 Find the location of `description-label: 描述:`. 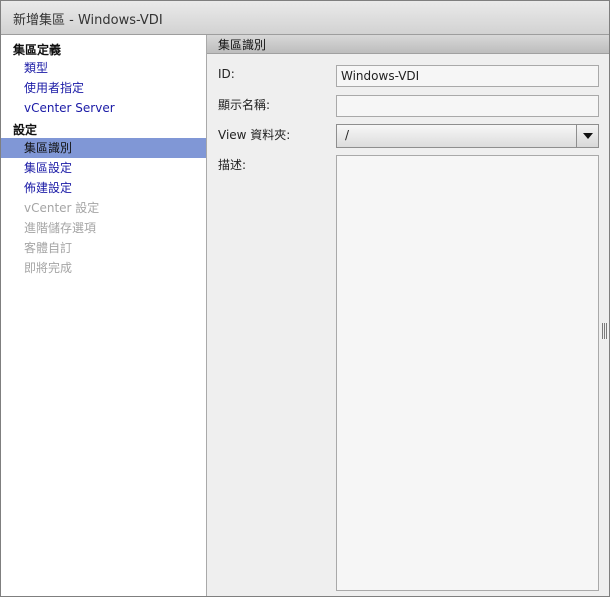

description-label: 描述: is located at coordinates (232, 165).